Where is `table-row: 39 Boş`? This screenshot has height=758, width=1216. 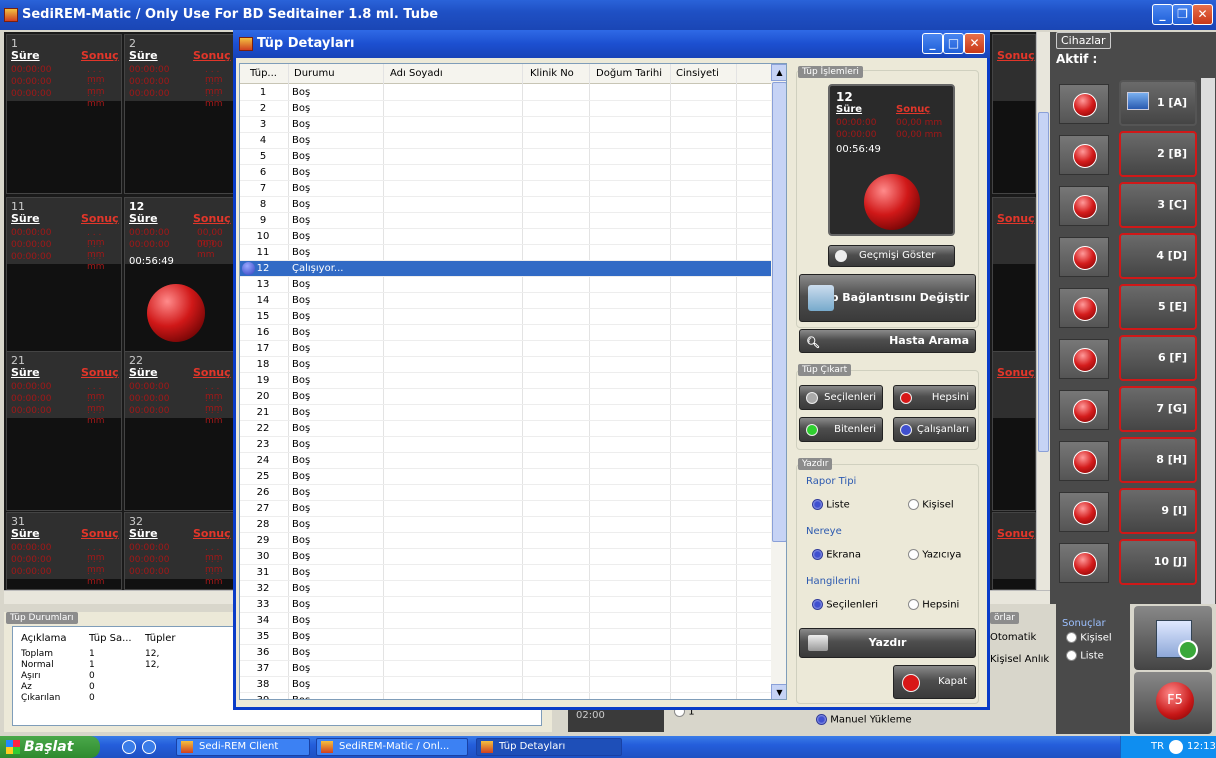
table-row: 39 Boş is located at coordinates (505, 696).